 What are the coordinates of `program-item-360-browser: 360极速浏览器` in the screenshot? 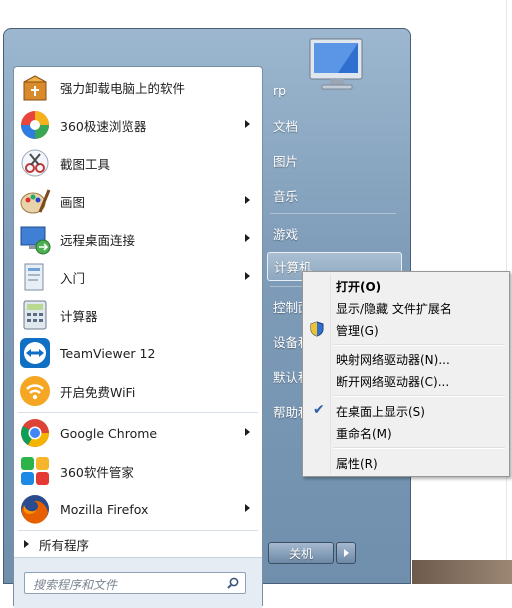 It's located at (138, 125).